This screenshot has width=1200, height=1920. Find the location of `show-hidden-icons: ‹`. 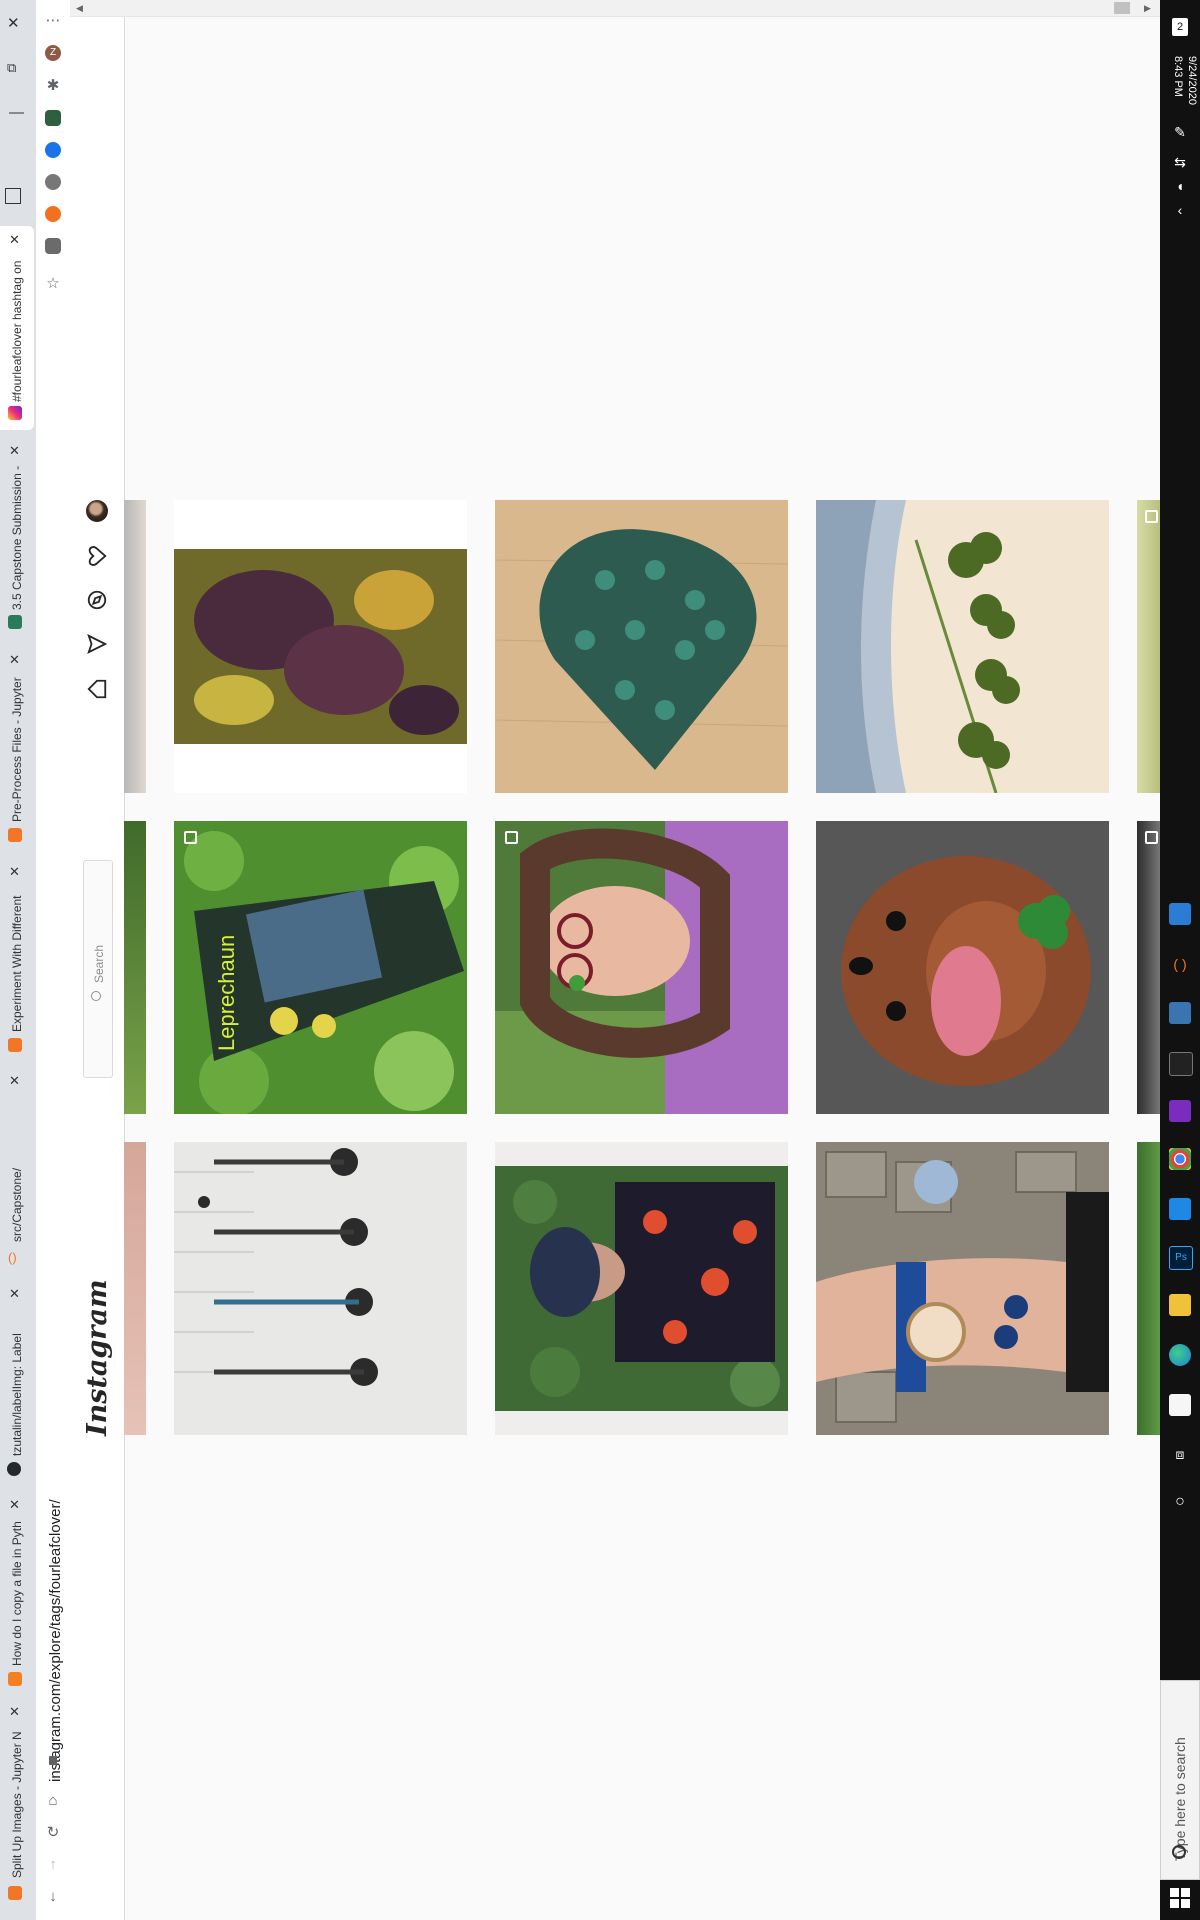

show-hidden-icons: ‹ is located at coordinates (1180, 210).